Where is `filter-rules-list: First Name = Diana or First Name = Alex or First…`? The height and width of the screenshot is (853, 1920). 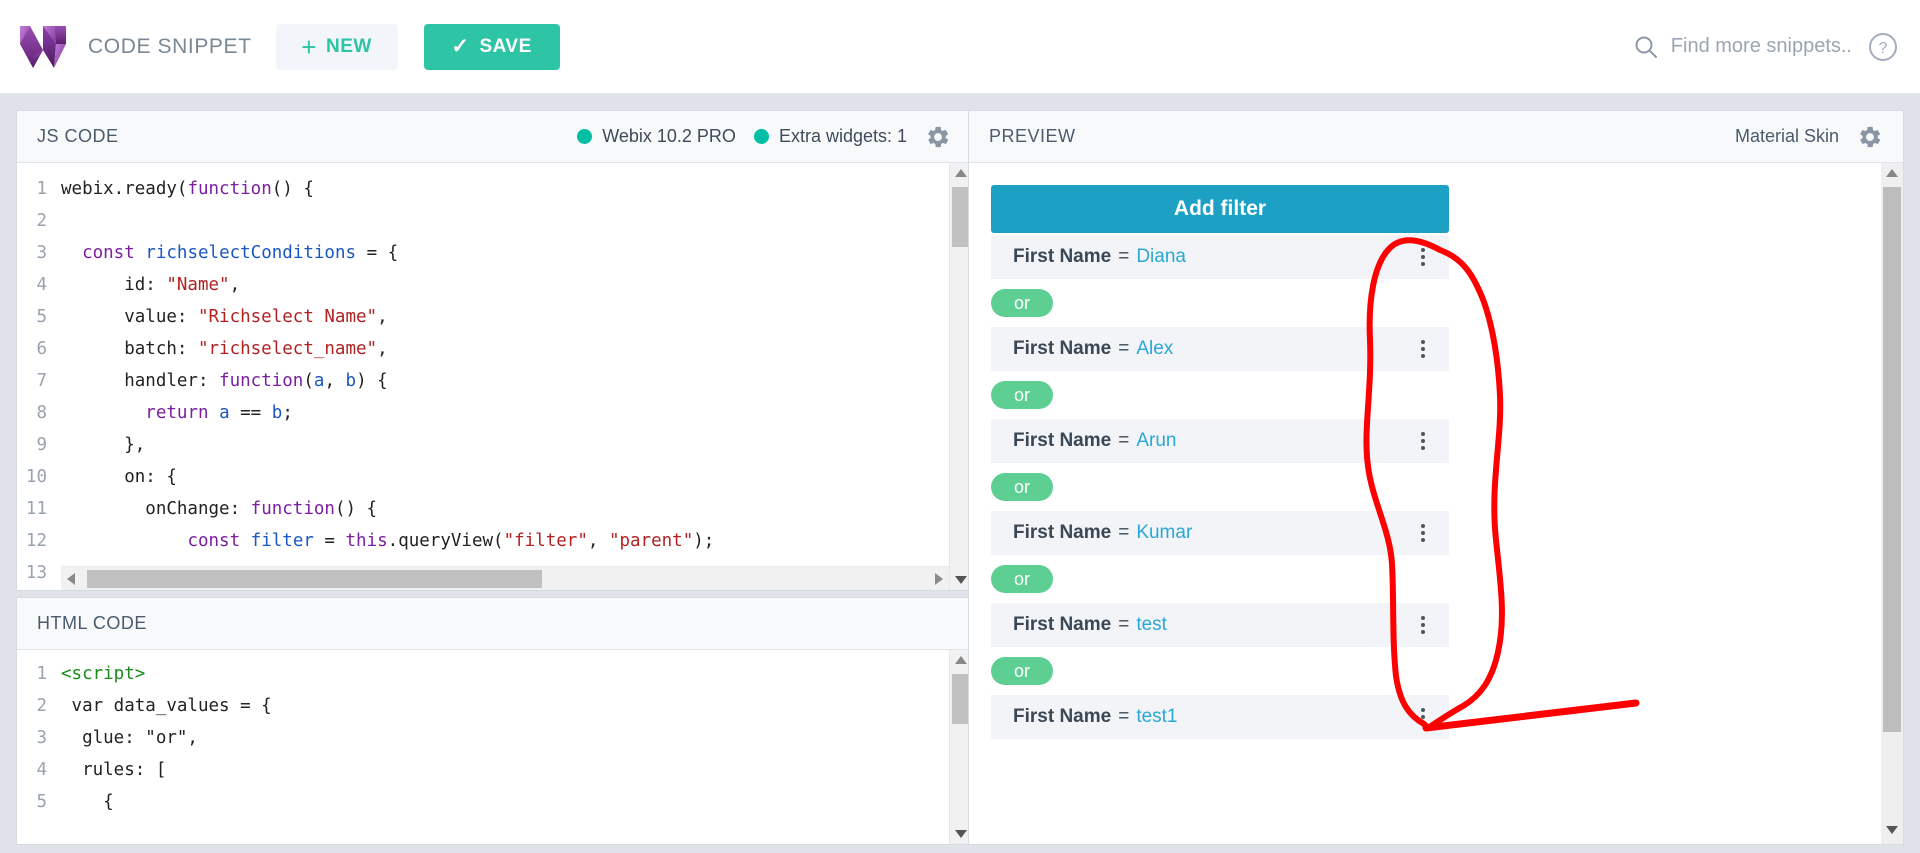
filter-rules-list: First Name = Diana or First Name = Alex or First… is located at coordinates (1220, 487).